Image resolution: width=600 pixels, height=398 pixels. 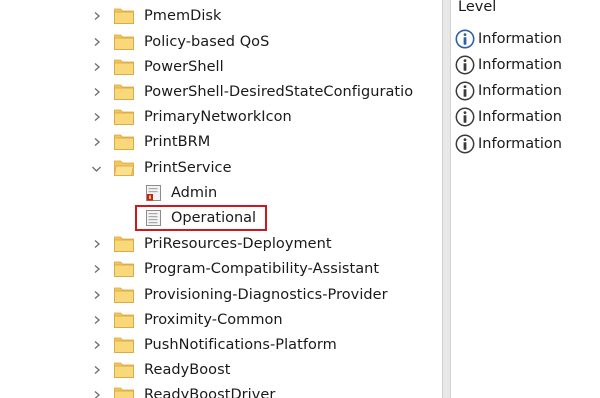 What do you see at coordinates (477, 8) in the screenshot?
I see `column-header-level: Level` at bounding box center [477, 8].